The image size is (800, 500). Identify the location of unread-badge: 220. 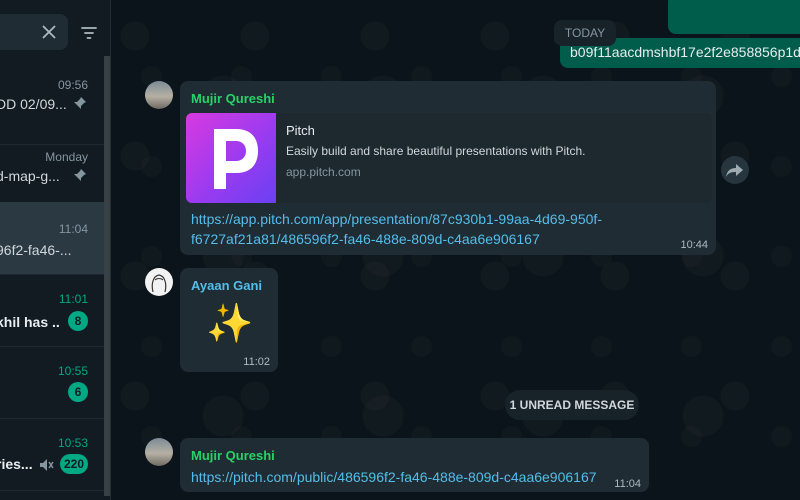
(74, 464).